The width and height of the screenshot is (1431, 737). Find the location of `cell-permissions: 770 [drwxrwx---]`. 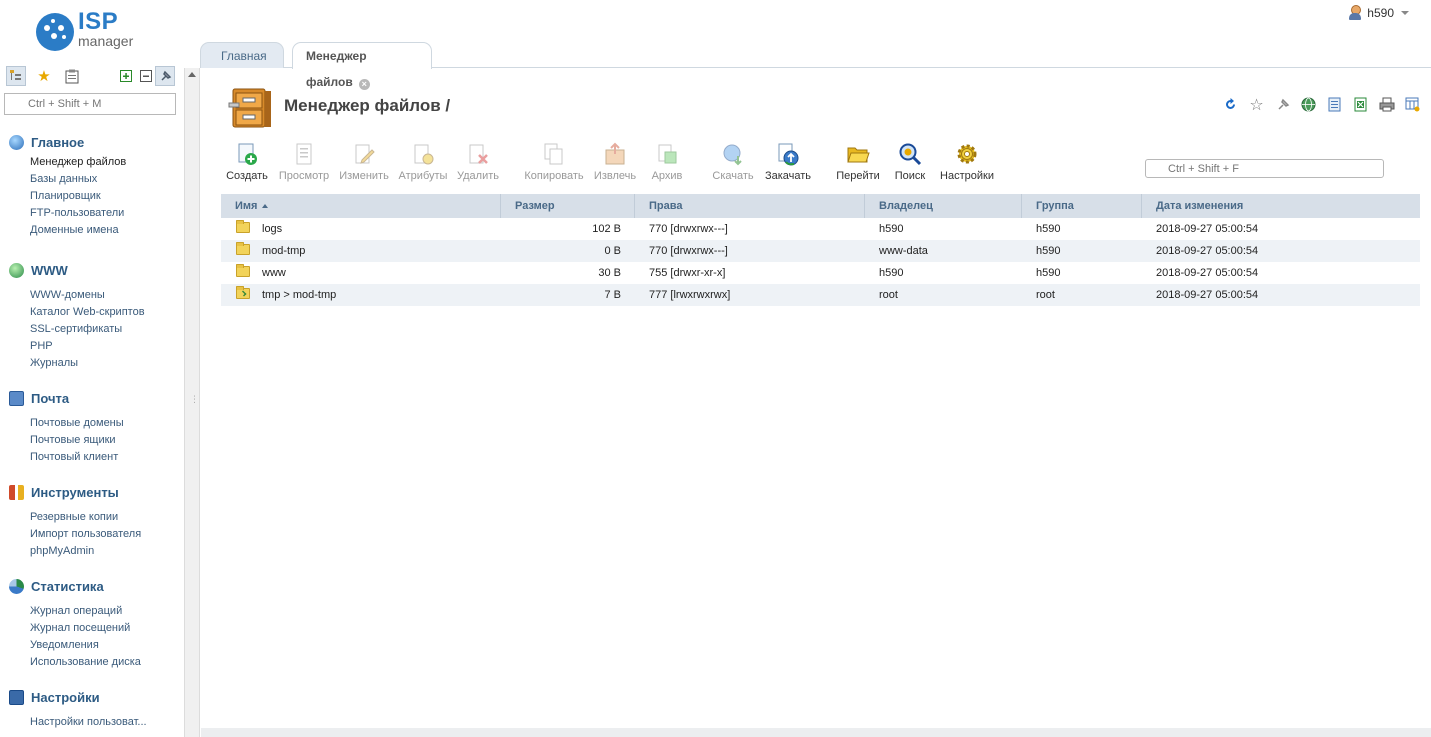

cell-permissions: 770 [drwxrwx---] is located at coordinates (688, 229).